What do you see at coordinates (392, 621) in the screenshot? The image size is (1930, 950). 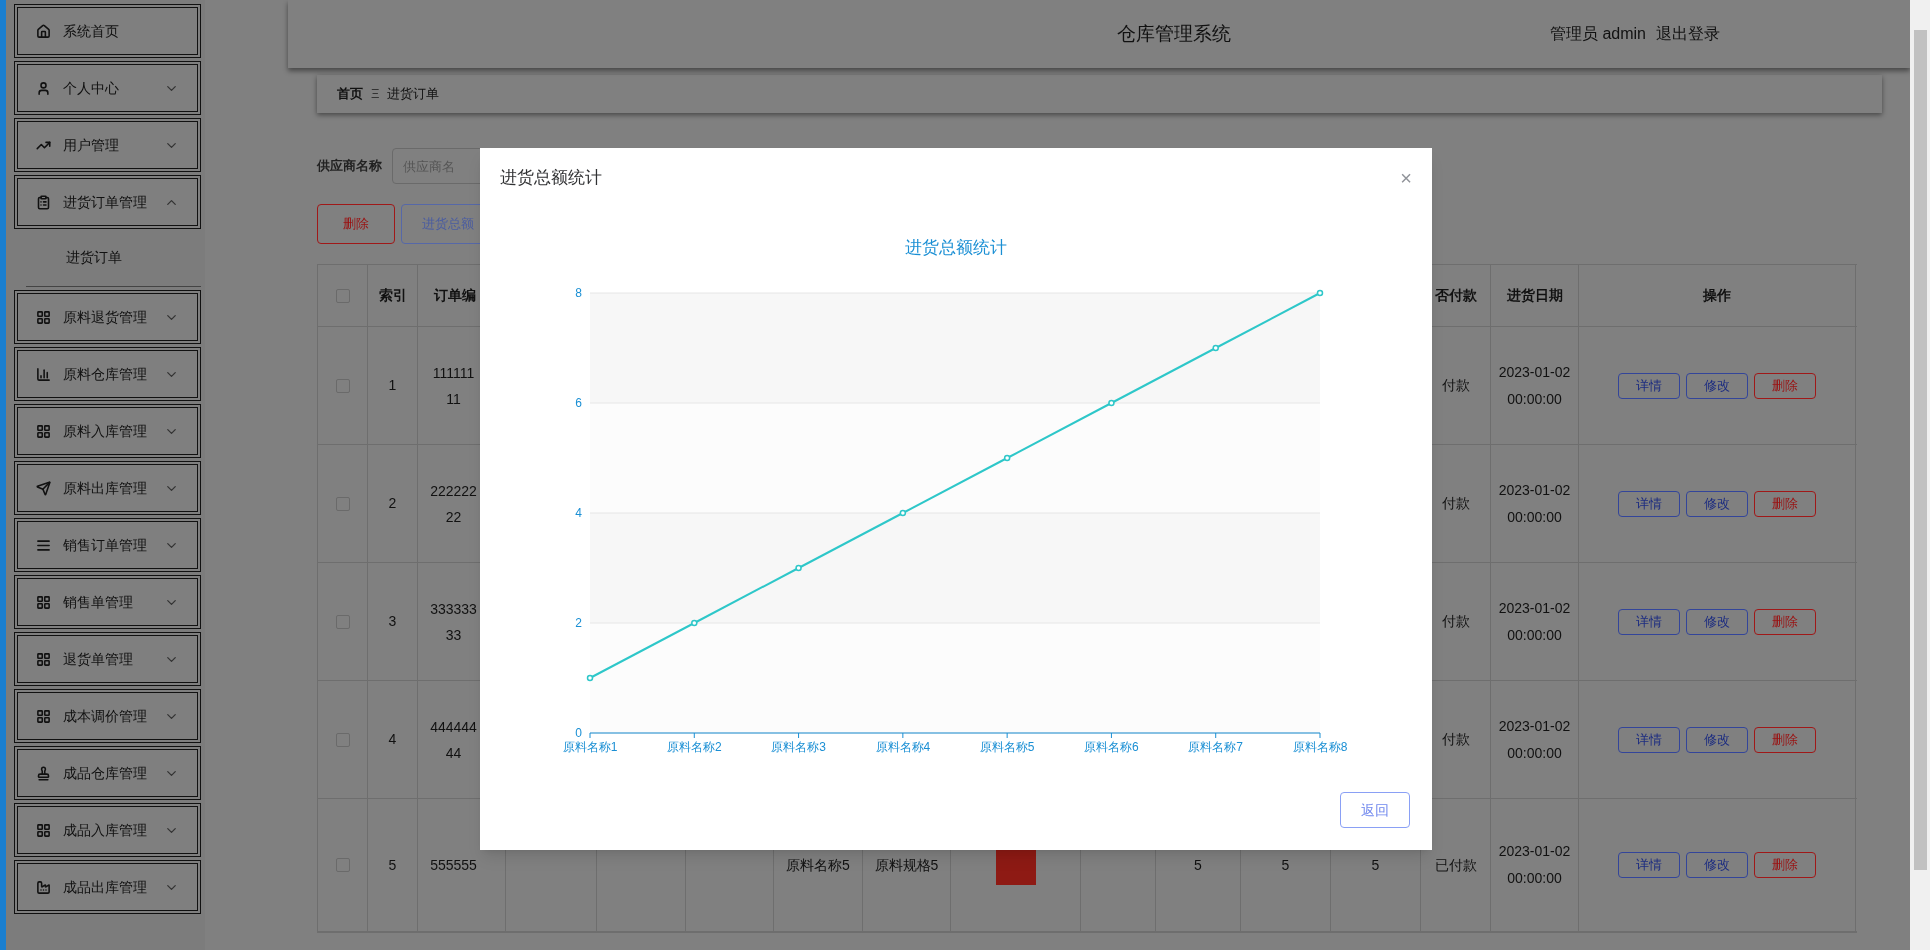 I see `table-cell-text: 3` at bounding box center [392, 621].